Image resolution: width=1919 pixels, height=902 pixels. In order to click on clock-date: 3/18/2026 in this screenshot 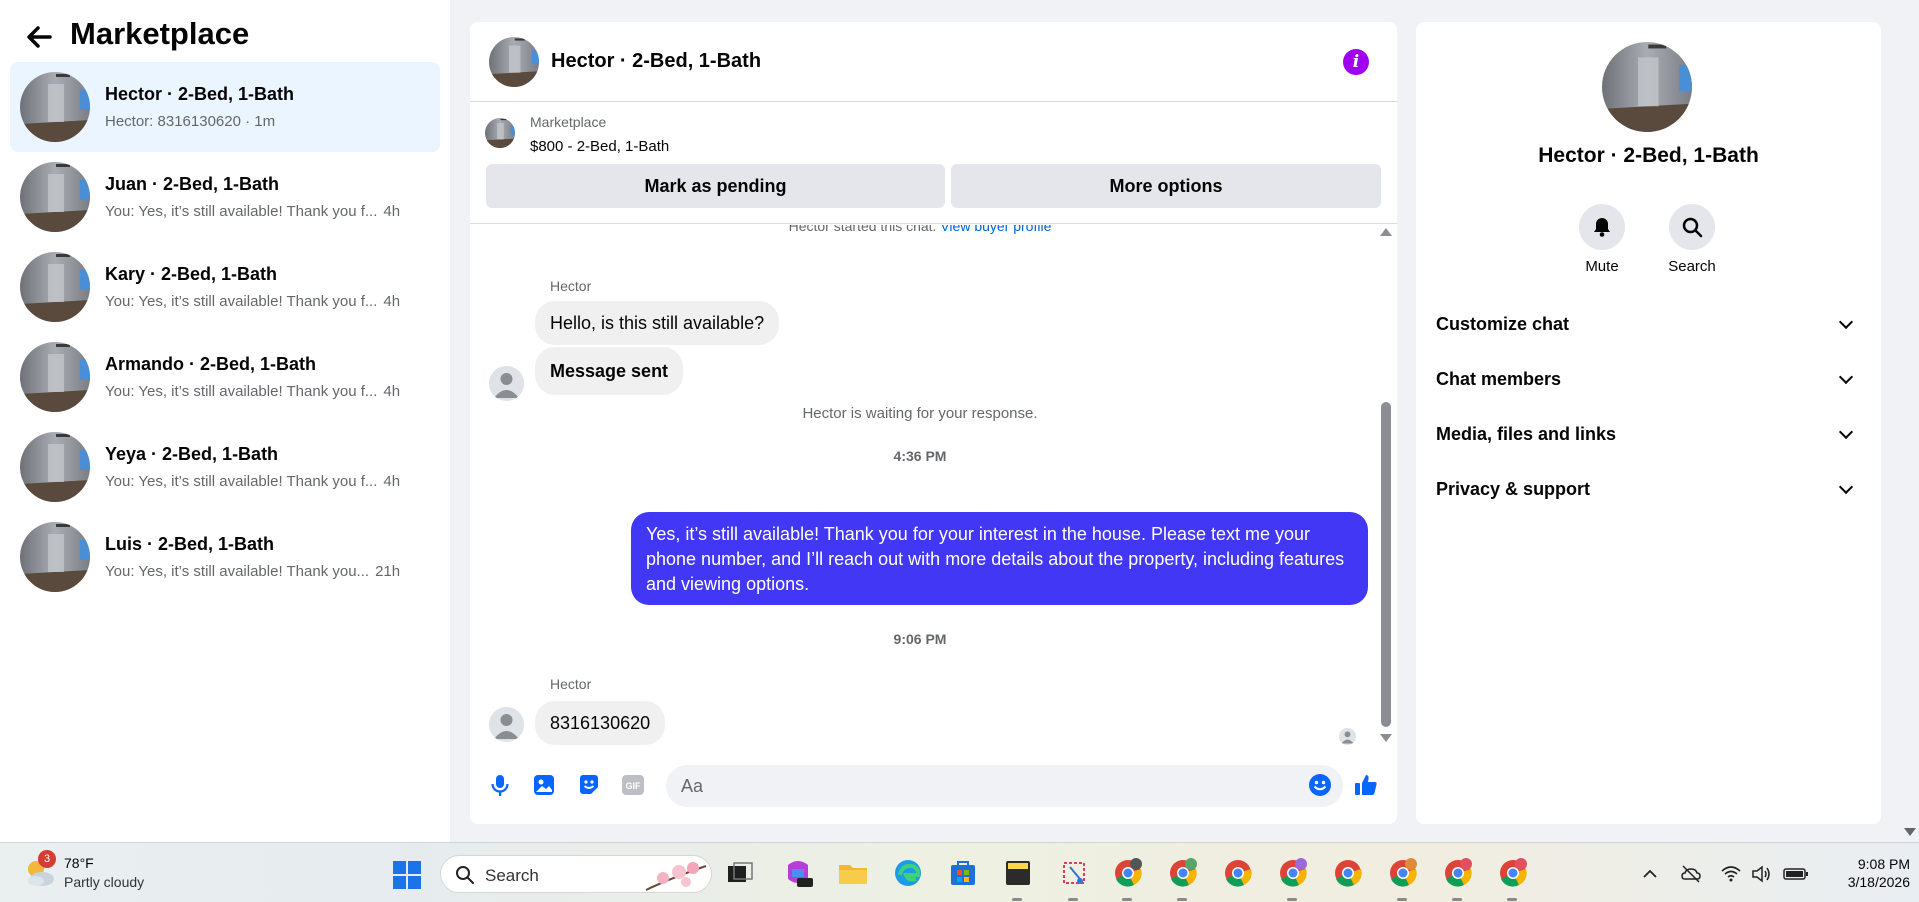, I will do `click(1878, 882)`.